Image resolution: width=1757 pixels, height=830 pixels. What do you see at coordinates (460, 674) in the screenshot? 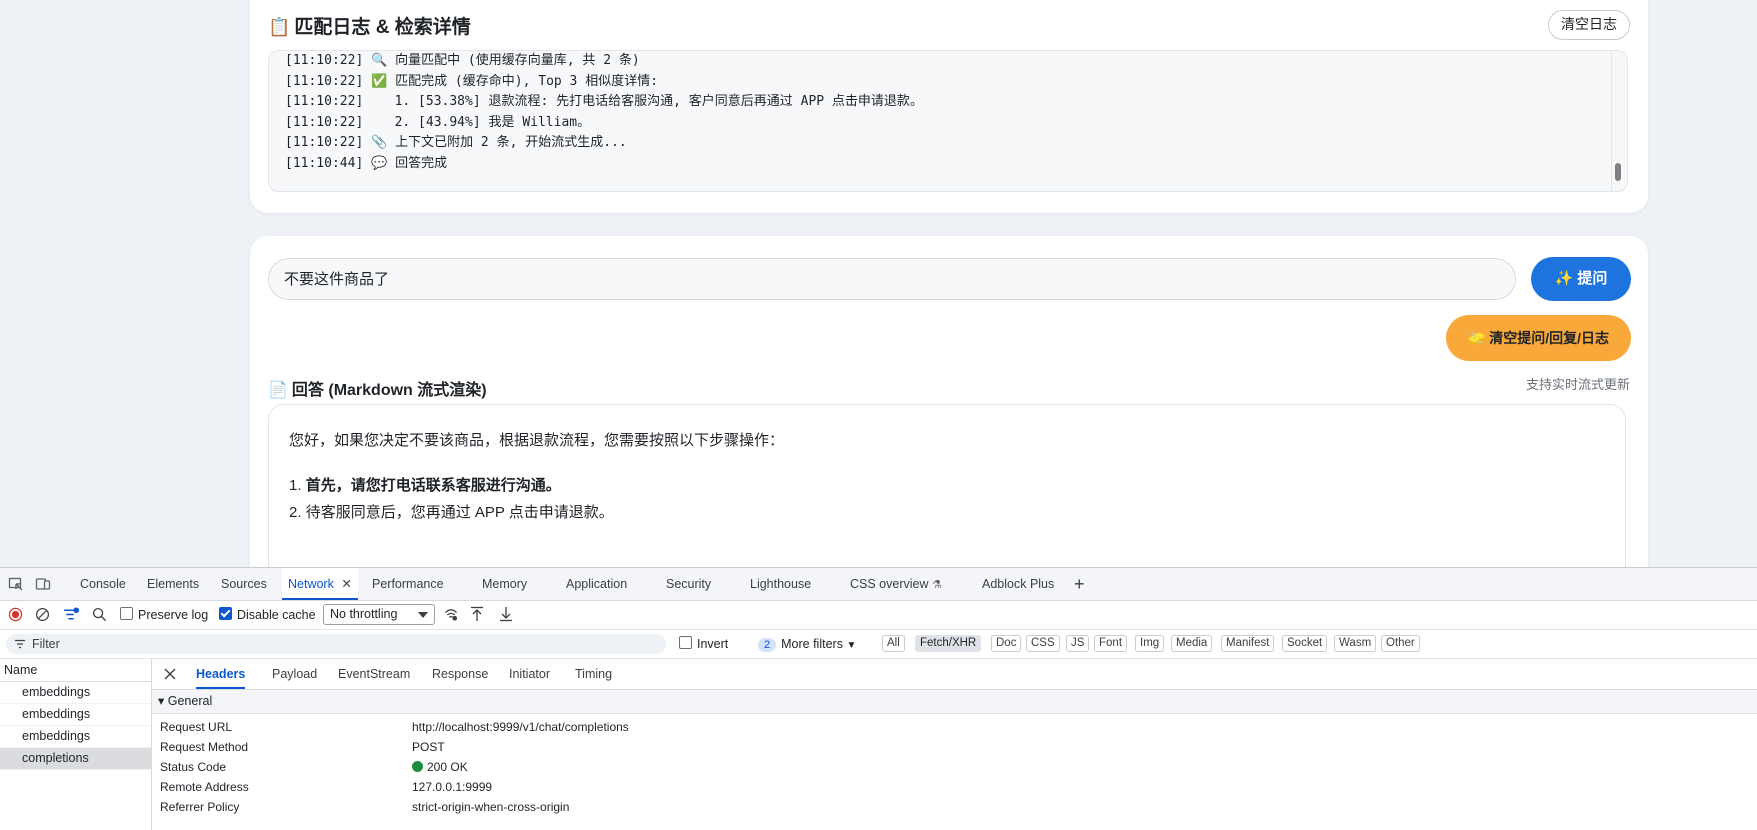
I see `tab-response: Response` at bounding box center [460, 674].